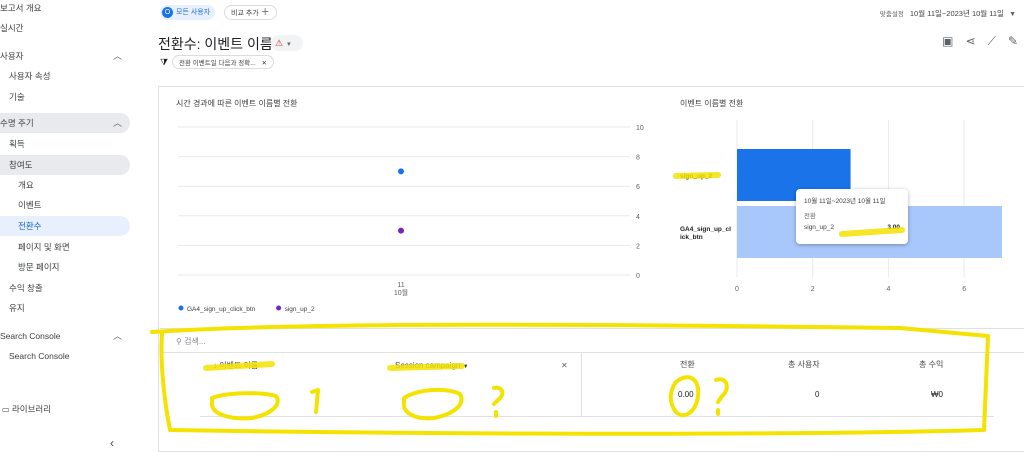  What do you see at coordinates (17, 123) in the screenshot?
I see `sidebar-item-label: 수명 주기` at bounding box center [17, 123].